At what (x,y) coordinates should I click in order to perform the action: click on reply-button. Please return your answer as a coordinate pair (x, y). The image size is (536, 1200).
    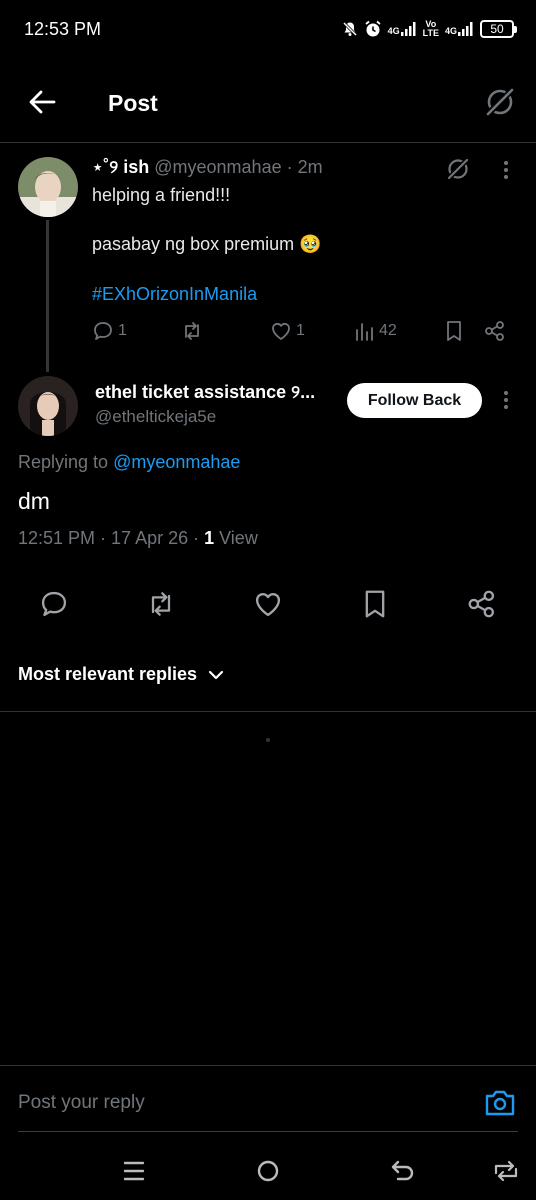
    Looking at the image, I should click on (54, 604).